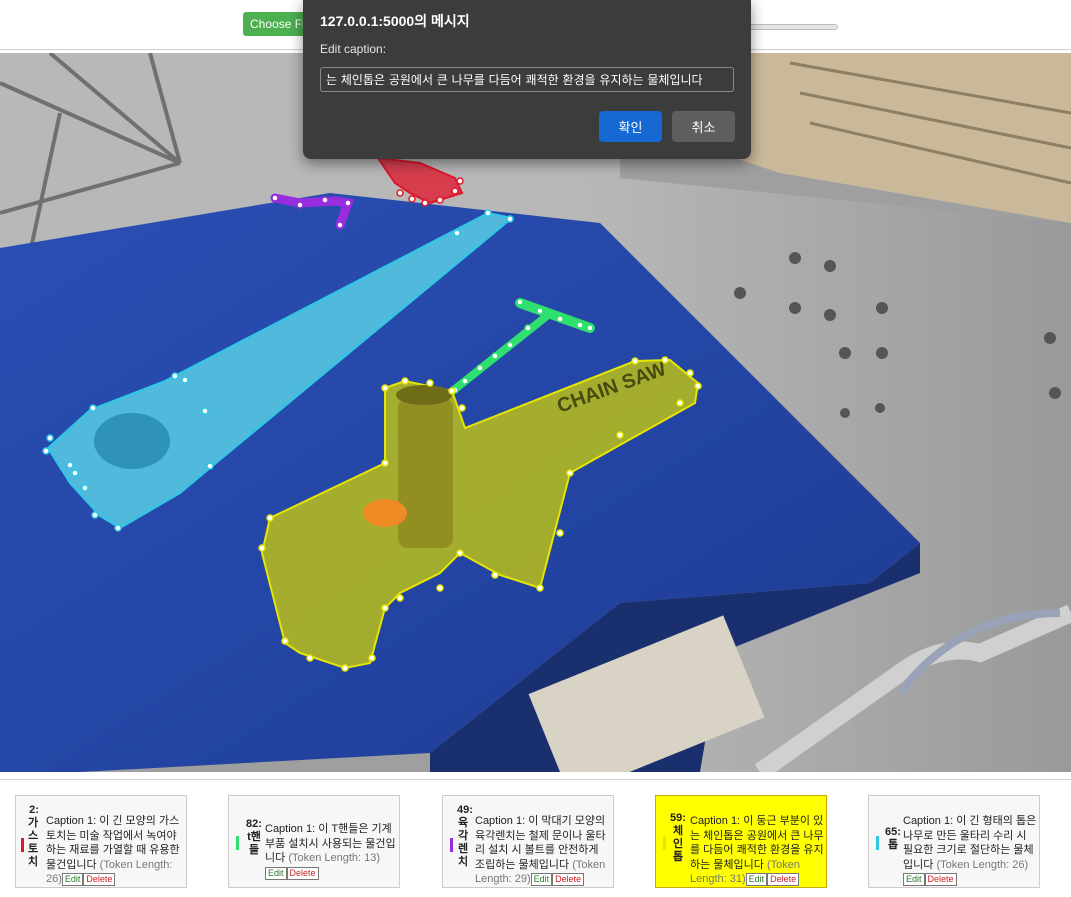 This screenshot has height=897, width=1071. I want to click on dialog-title: 127.0.0.1:5000의 메시지, so click(395, 21).